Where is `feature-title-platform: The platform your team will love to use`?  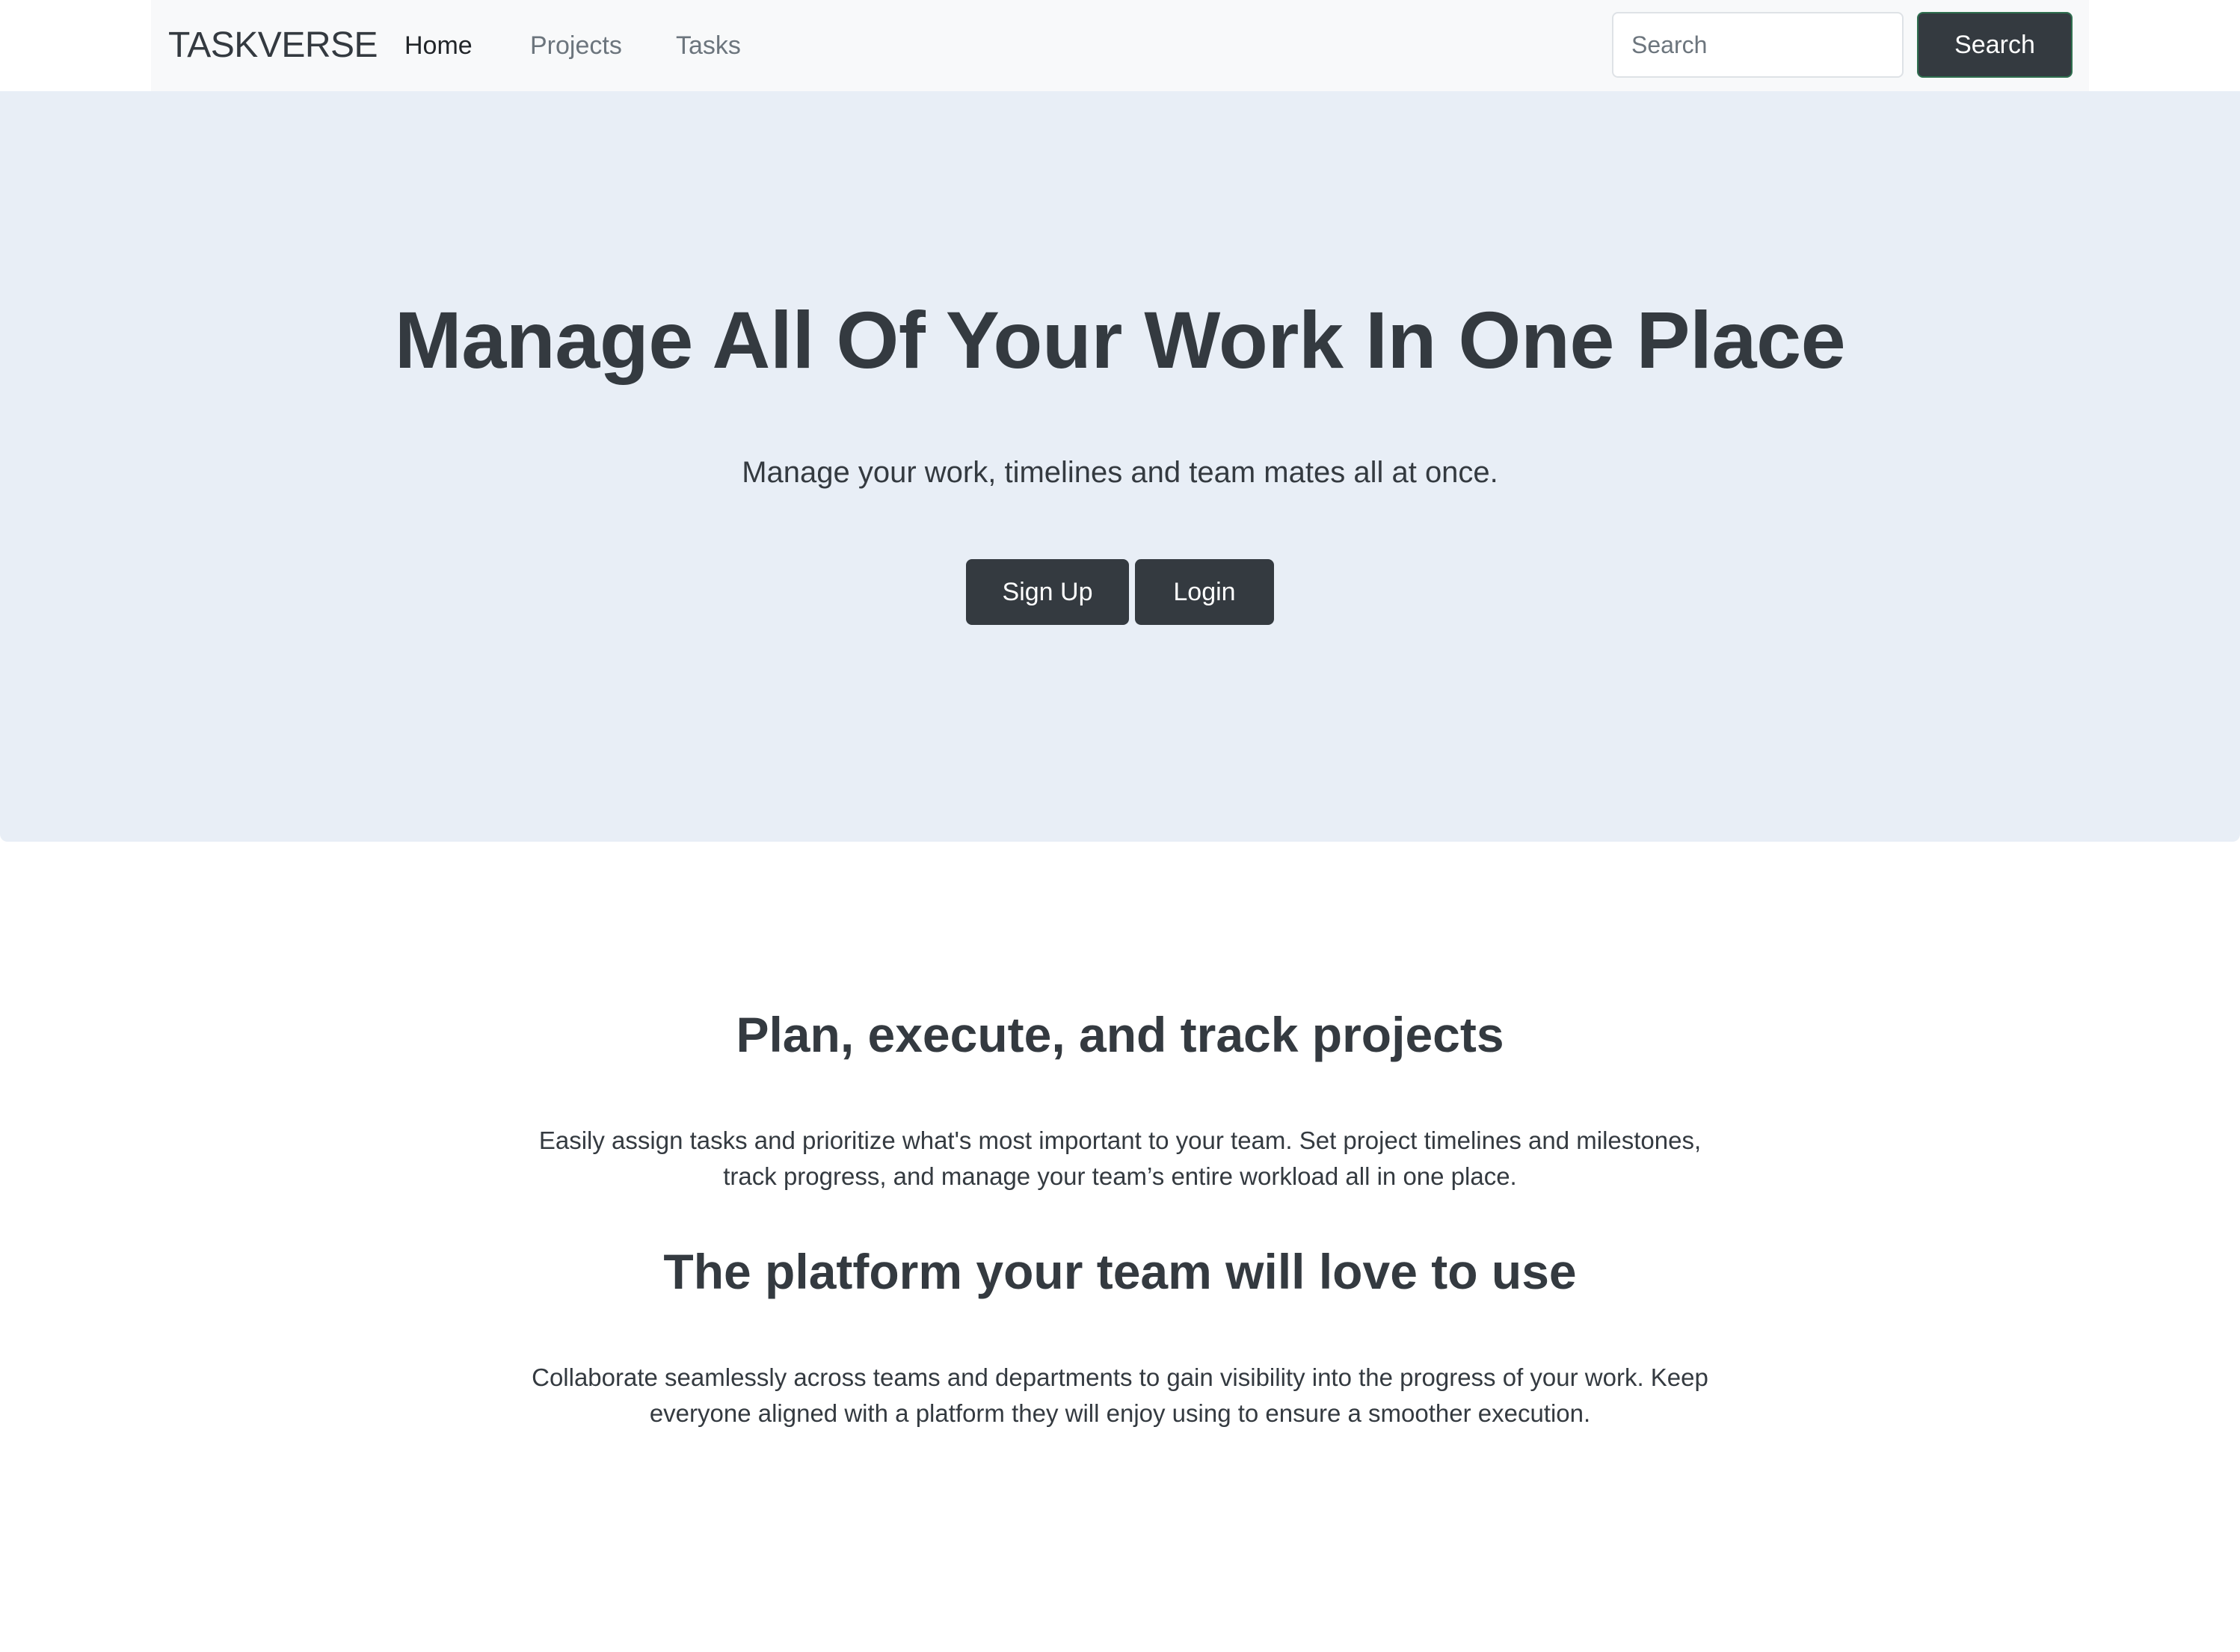 feature-title-platform: The platform your team will love to use is located at coordinates (1120, 1271).